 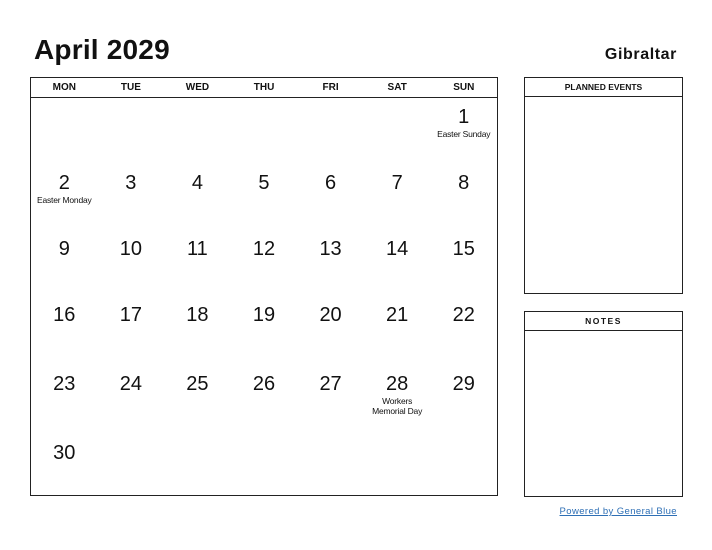 What do you see at coordinates (197, 315) in the screenshot?
I see `day-number: 18` at bounding box center [197, 315].